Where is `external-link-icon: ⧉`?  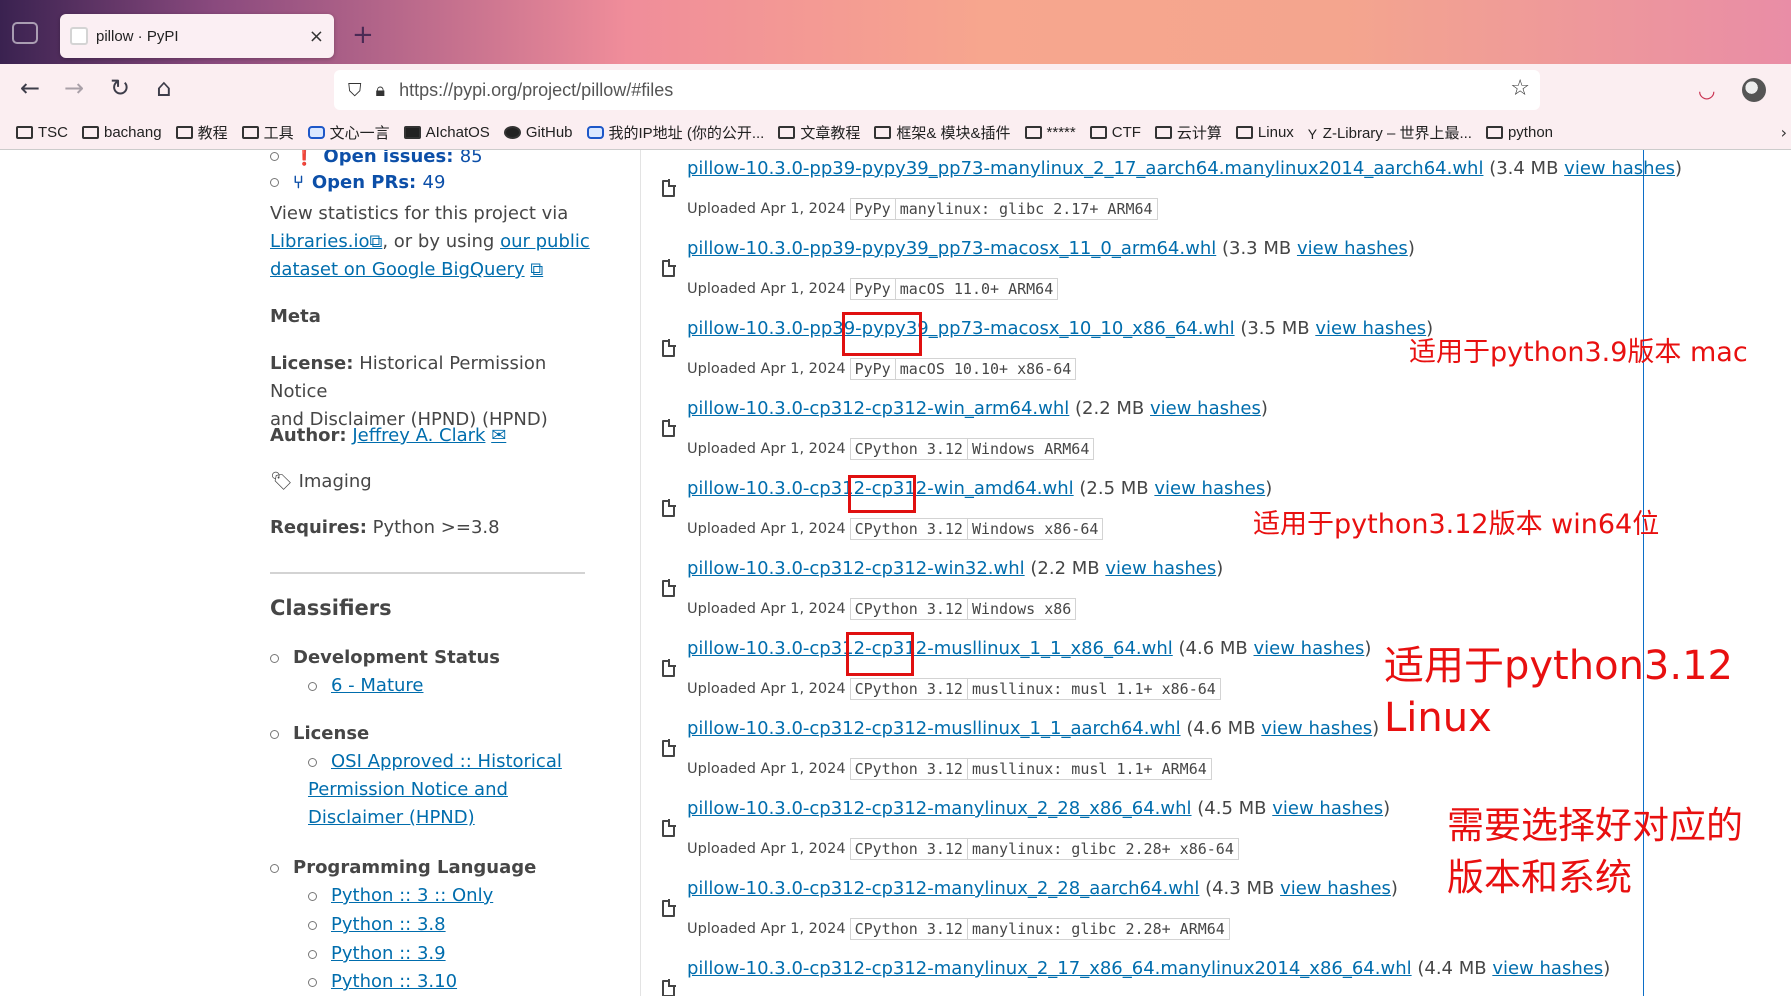 external-link-icon: ⧉ is located at coordinates (537, 269).